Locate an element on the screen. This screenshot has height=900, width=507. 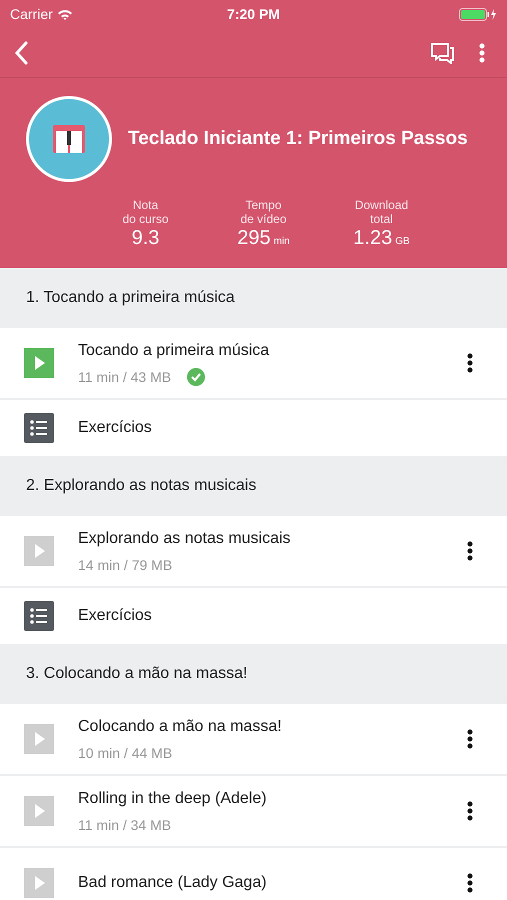
course-title: Teclado Iniciante 1: Primeiros Passos is located at coordinates (298, 138).